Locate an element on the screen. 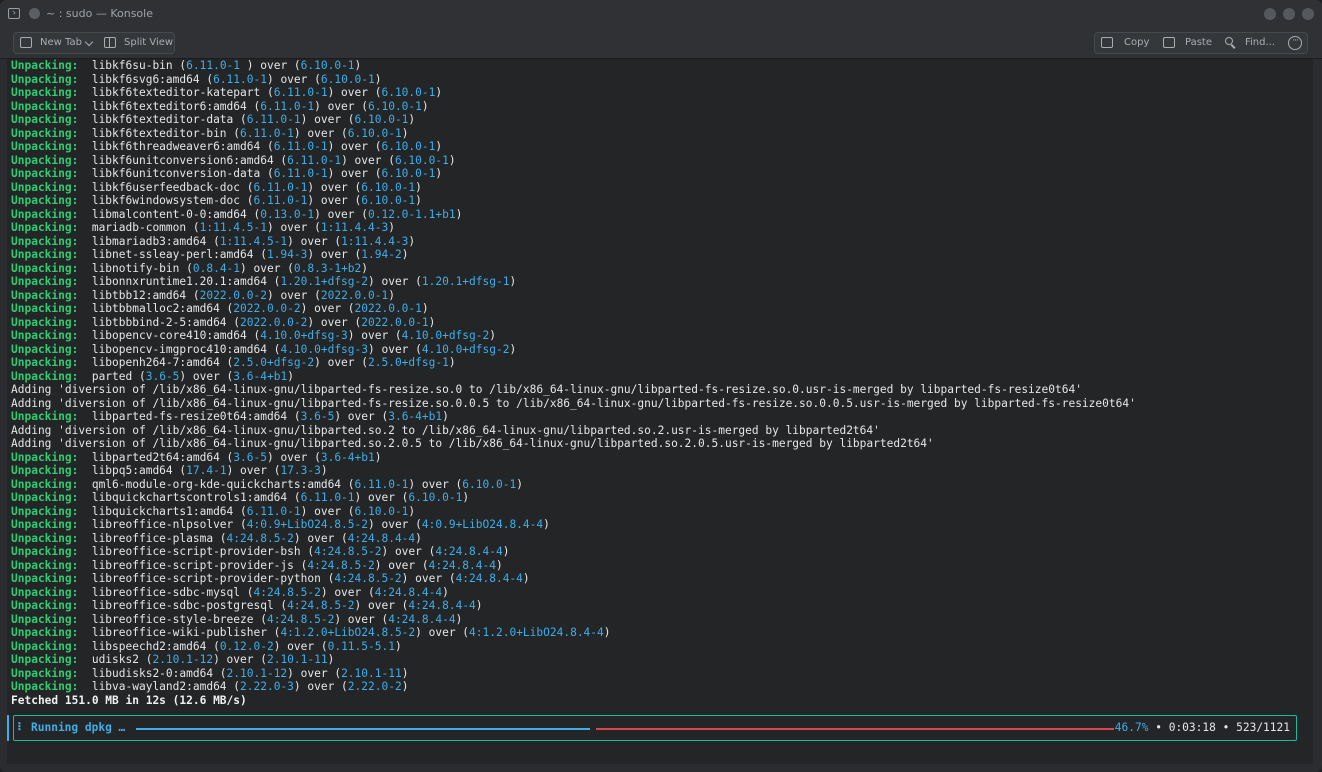 This screenshot has height=772, width=1322. title-bar: ~ : sudo — Konsole is located at coordinates (661, 14).